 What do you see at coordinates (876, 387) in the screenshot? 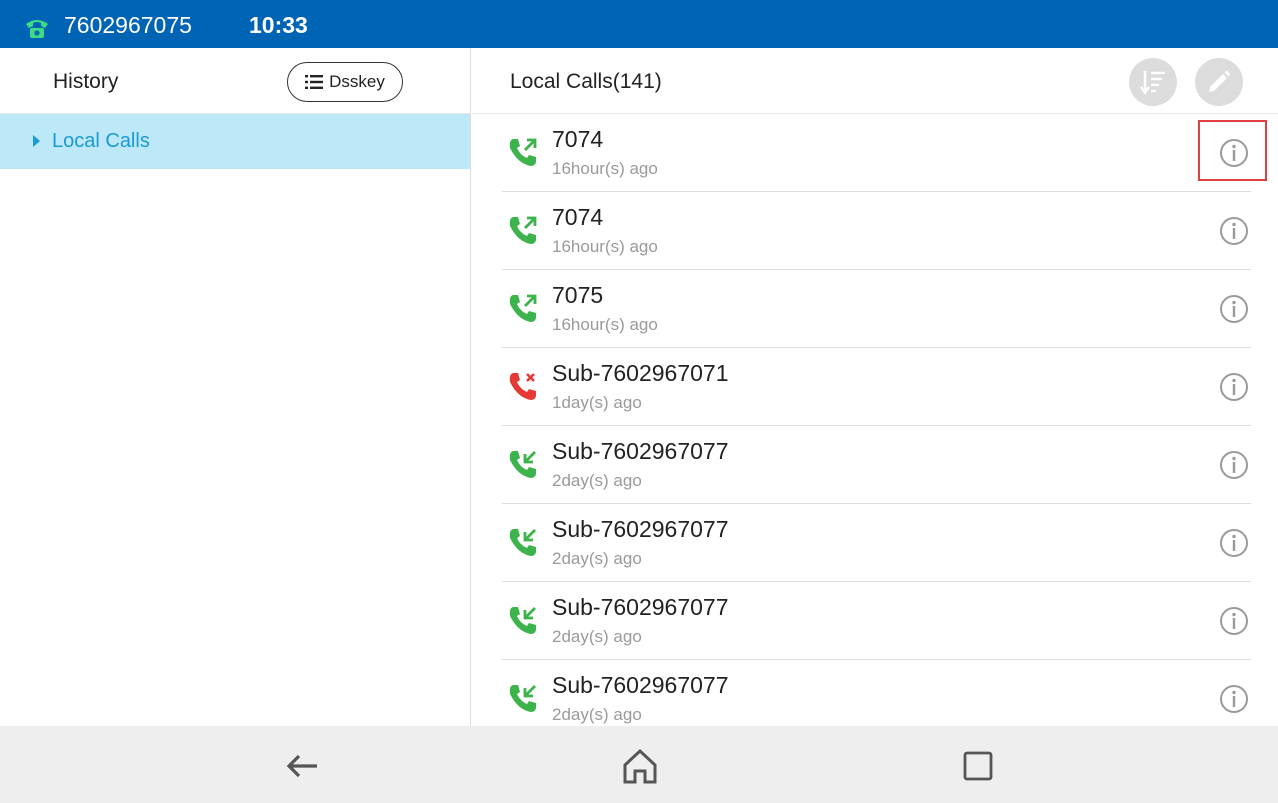
I see `call-row: Sub-7602967071 1day(s) ago` at bounding box center [876, 387].